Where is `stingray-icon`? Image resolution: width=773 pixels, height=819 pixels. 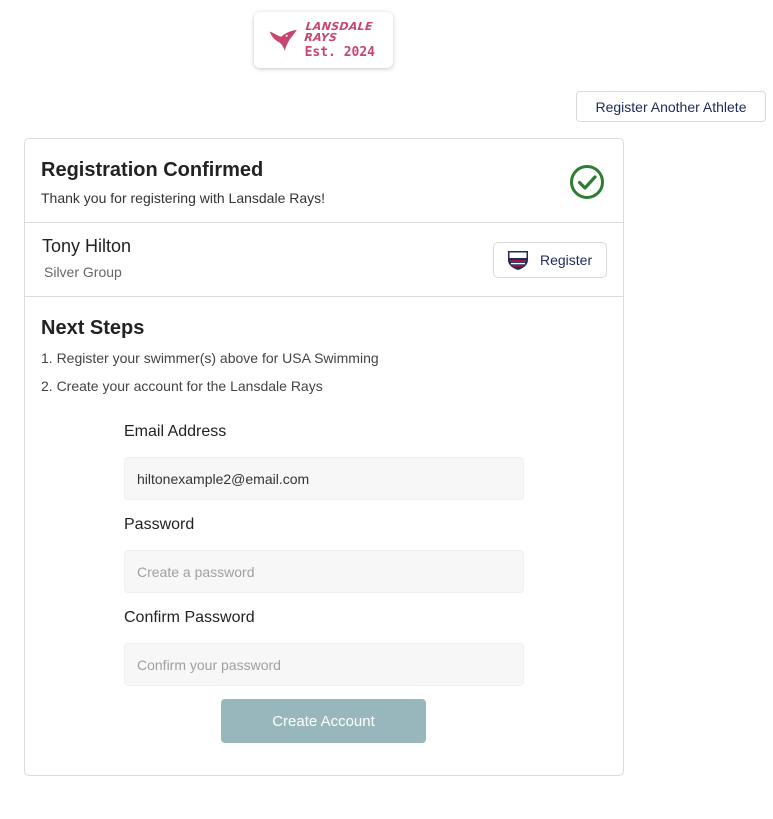 stingray-icon is located at coordinates (283, 40).